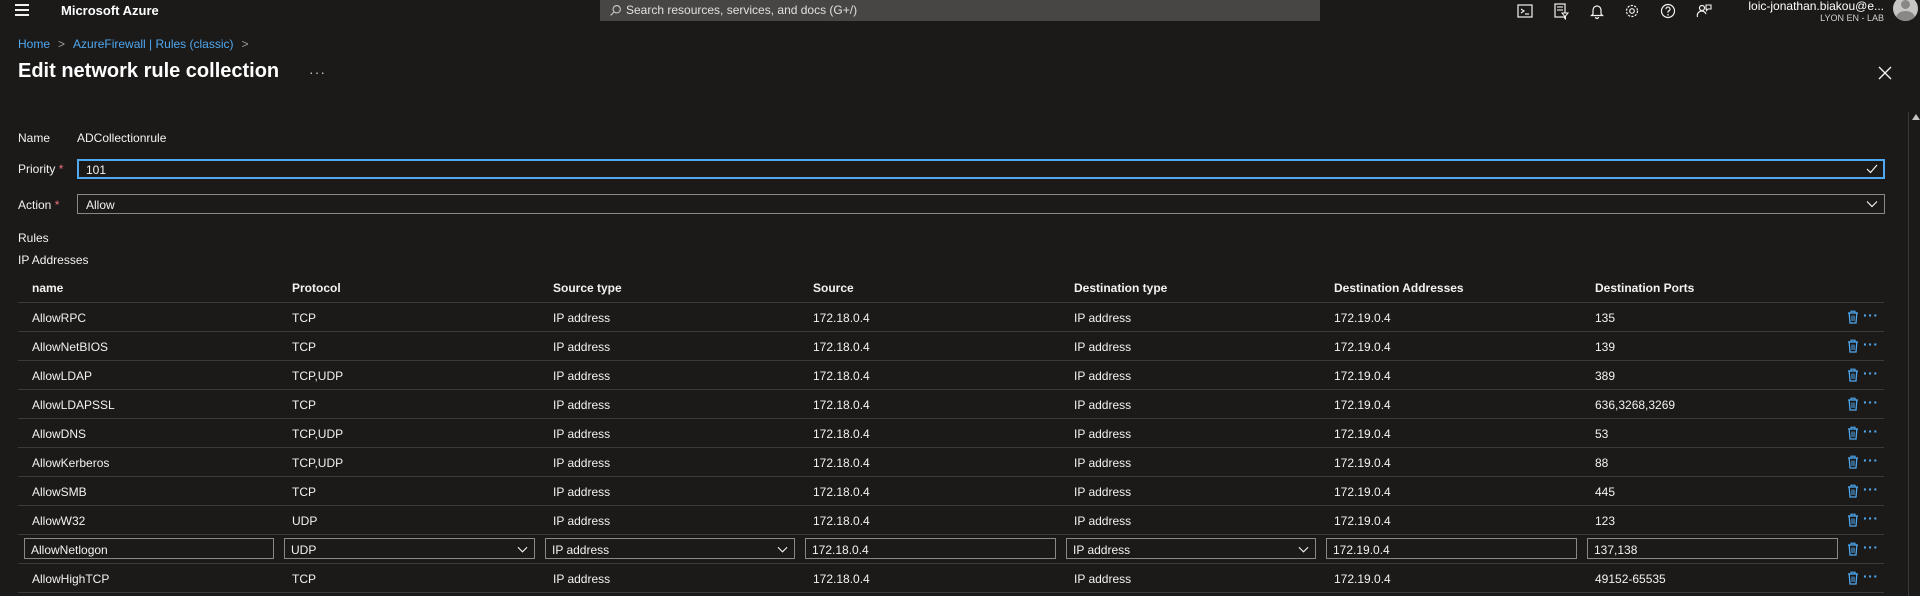 This screenshot has height=596, width=1920. What do you see at coordinates (1668, 11) in the screenshot?
I see `help-icon` at bounding box center [1668, 11].